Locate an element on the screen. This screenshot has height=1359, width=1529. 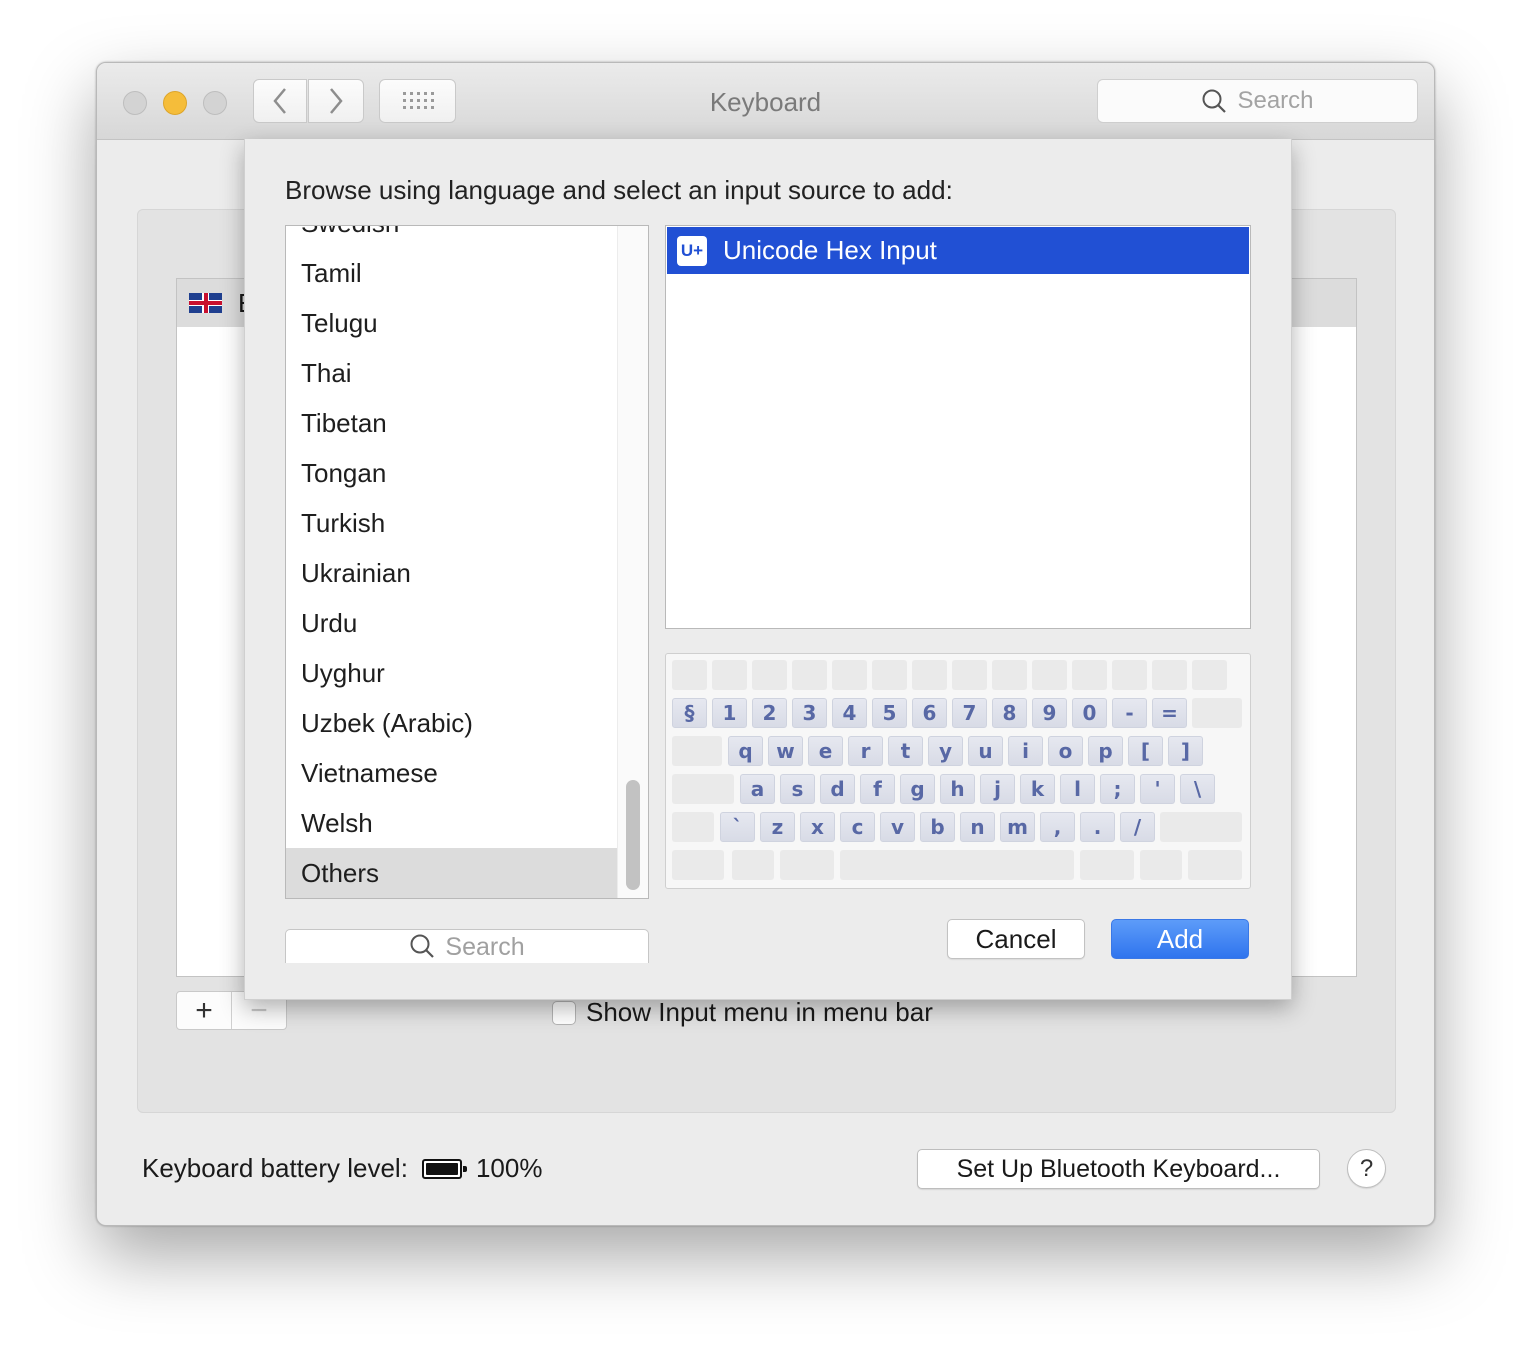
language-item: Ukrainian is located at coordinates (452, 573).